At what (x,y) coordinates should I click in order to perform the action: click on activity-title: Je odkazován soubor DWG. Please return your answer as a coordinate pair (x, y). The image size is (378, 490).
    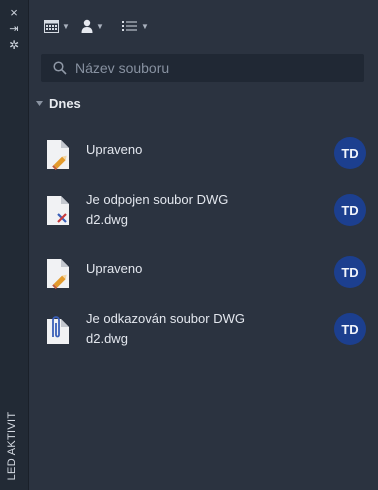
    Looking at the image, I should click on (165, 318).